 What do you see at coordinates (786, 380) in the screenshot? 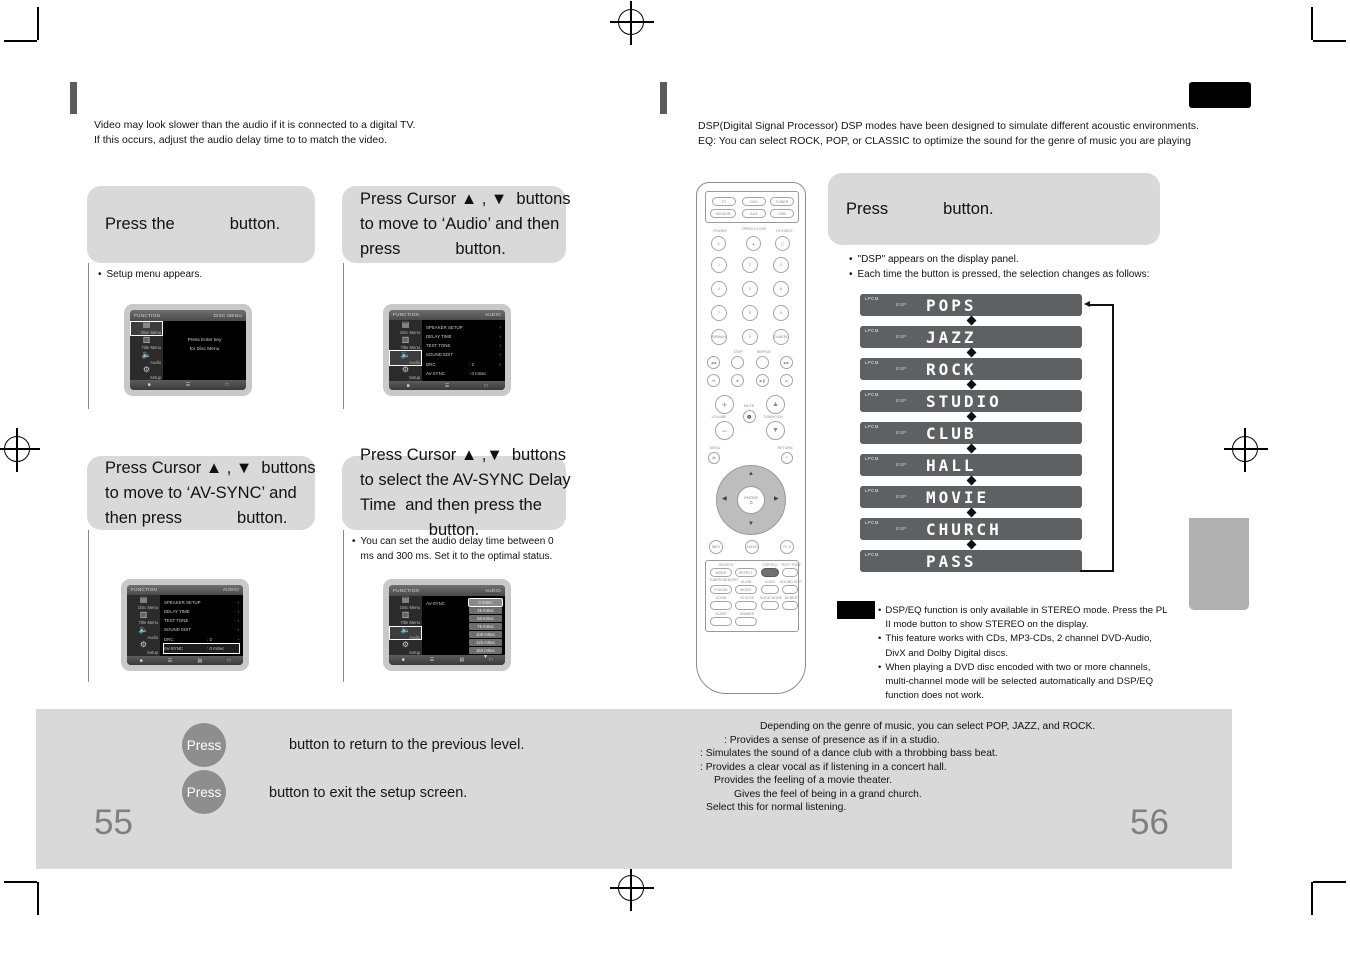
I see `next-track-button: ⏭` at bounding box center [786, 380].